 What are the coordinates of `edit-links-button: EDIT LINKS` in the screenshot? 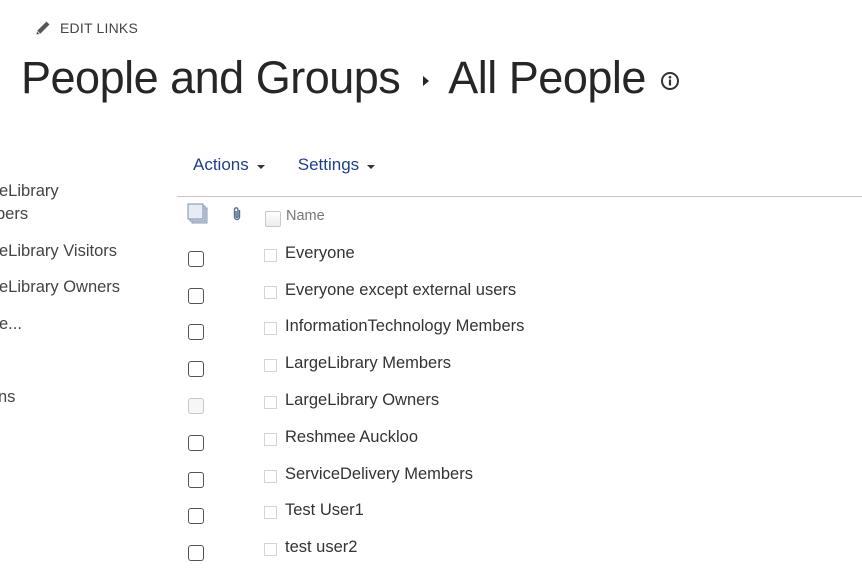 It's located at (86, 28).